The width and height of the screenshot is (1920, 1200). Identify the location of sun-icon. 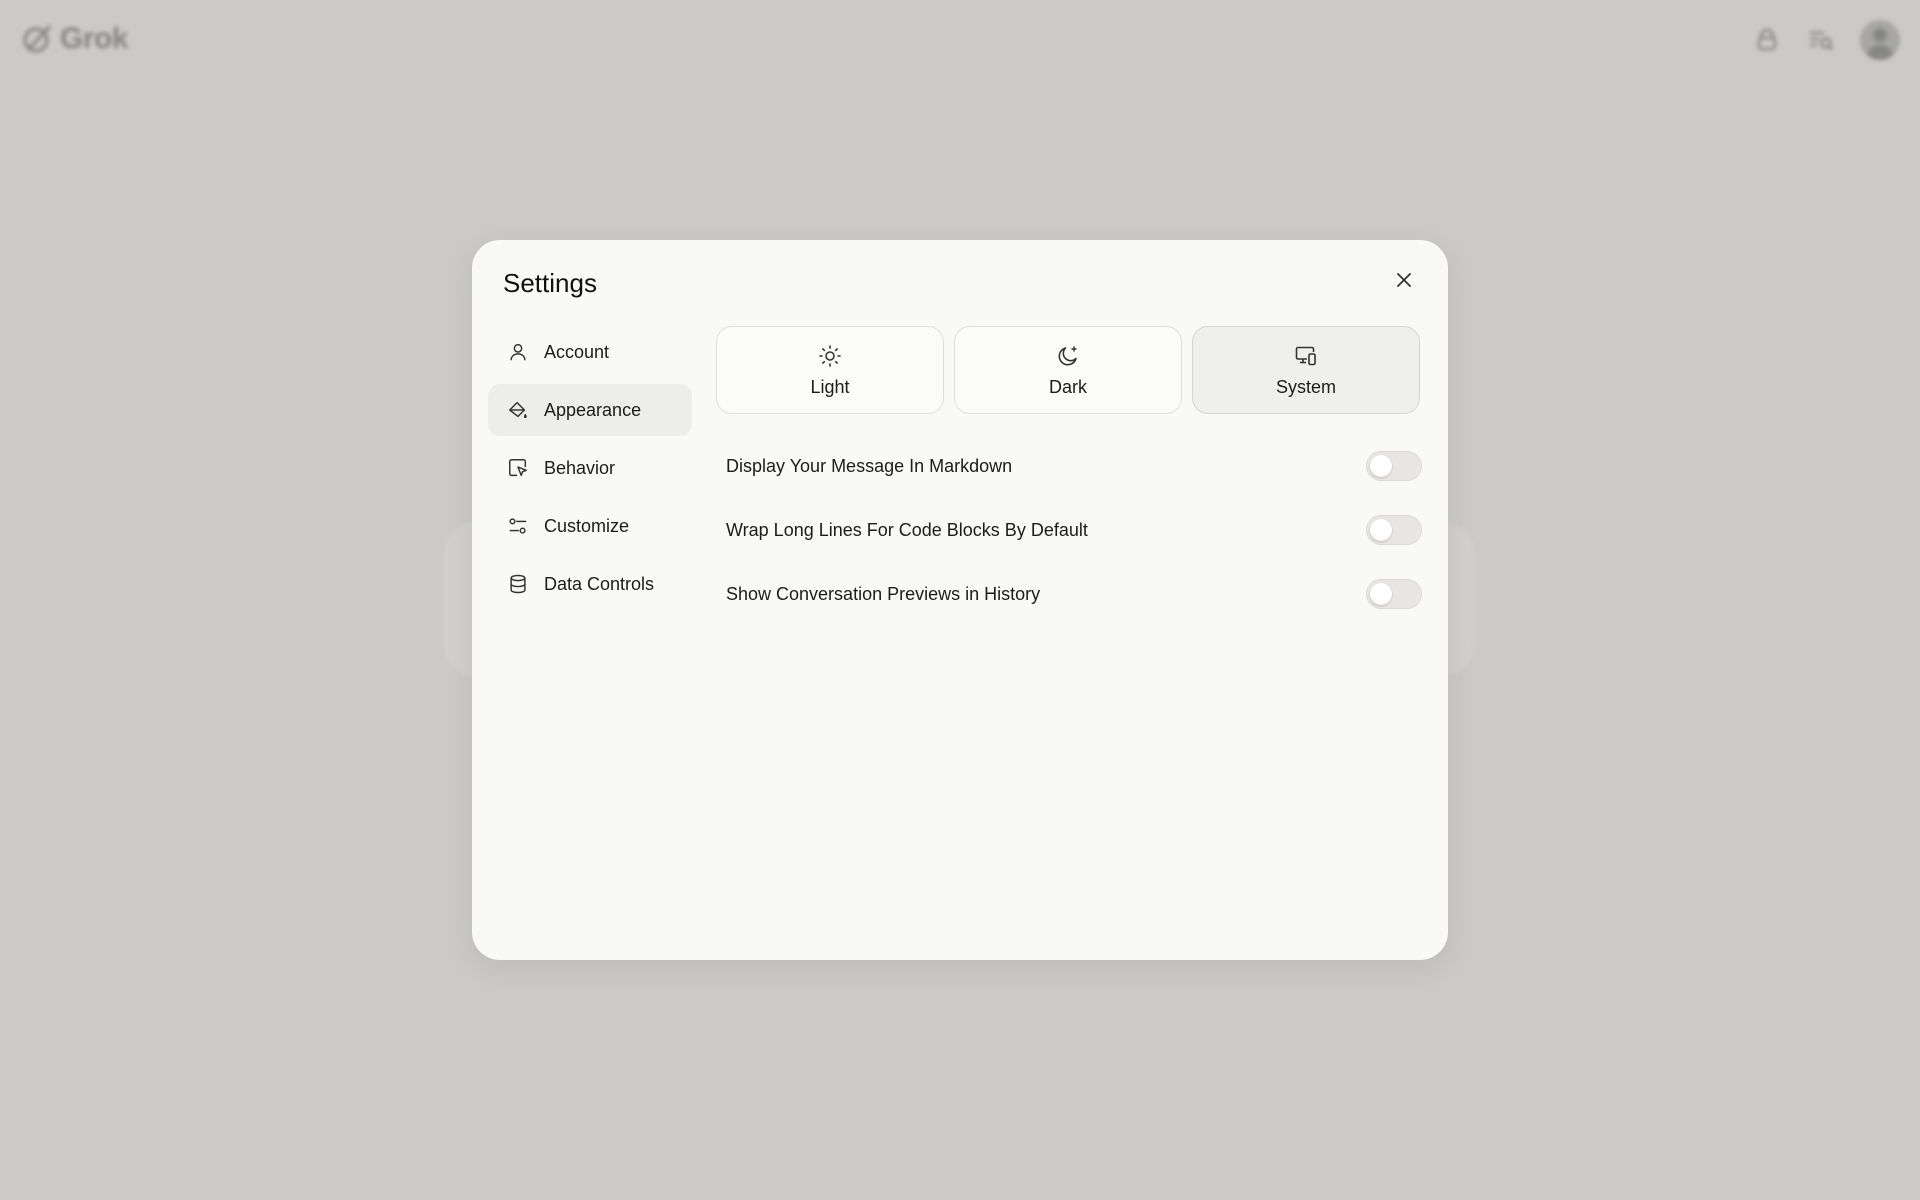
(830, 356).